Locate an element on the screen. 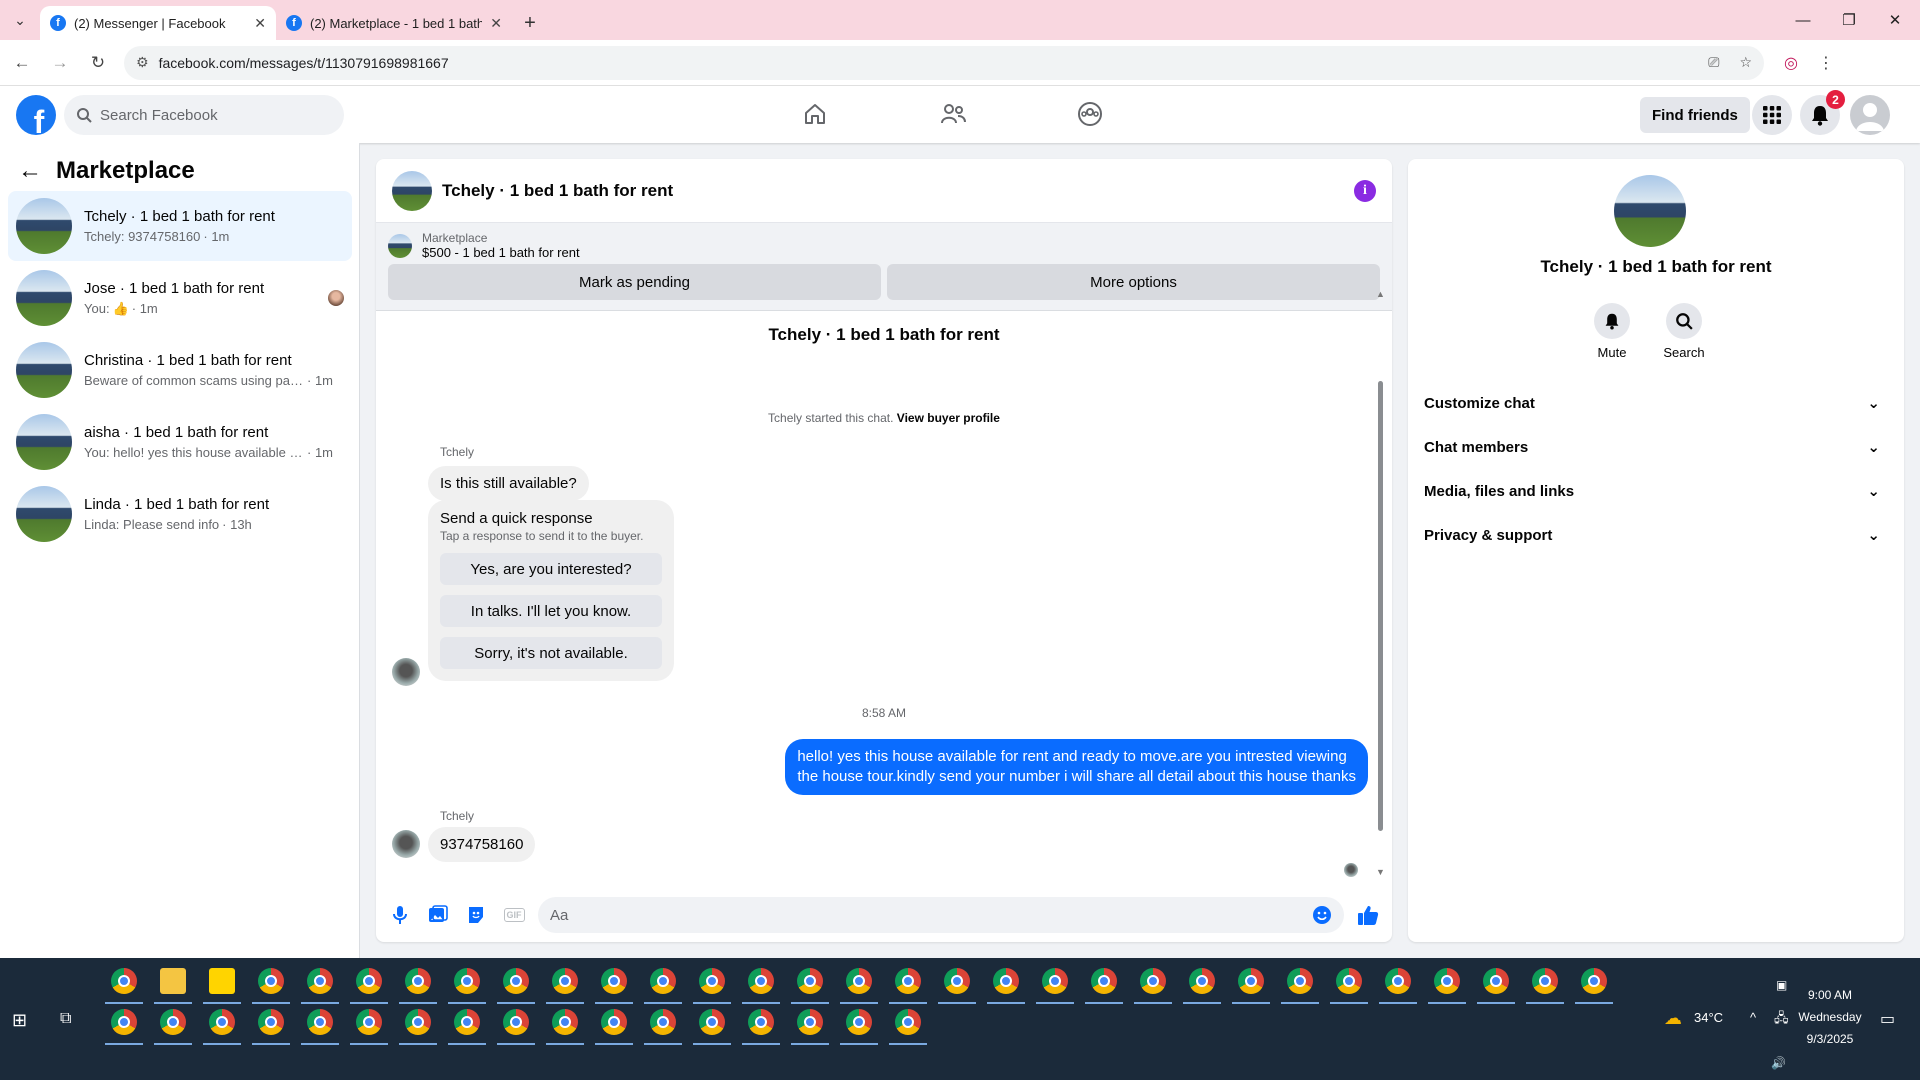 The height and width of the screenshot is (1080, 1920). mark-as-pending-button: Mark as pending is located at coordinates (634, 282).